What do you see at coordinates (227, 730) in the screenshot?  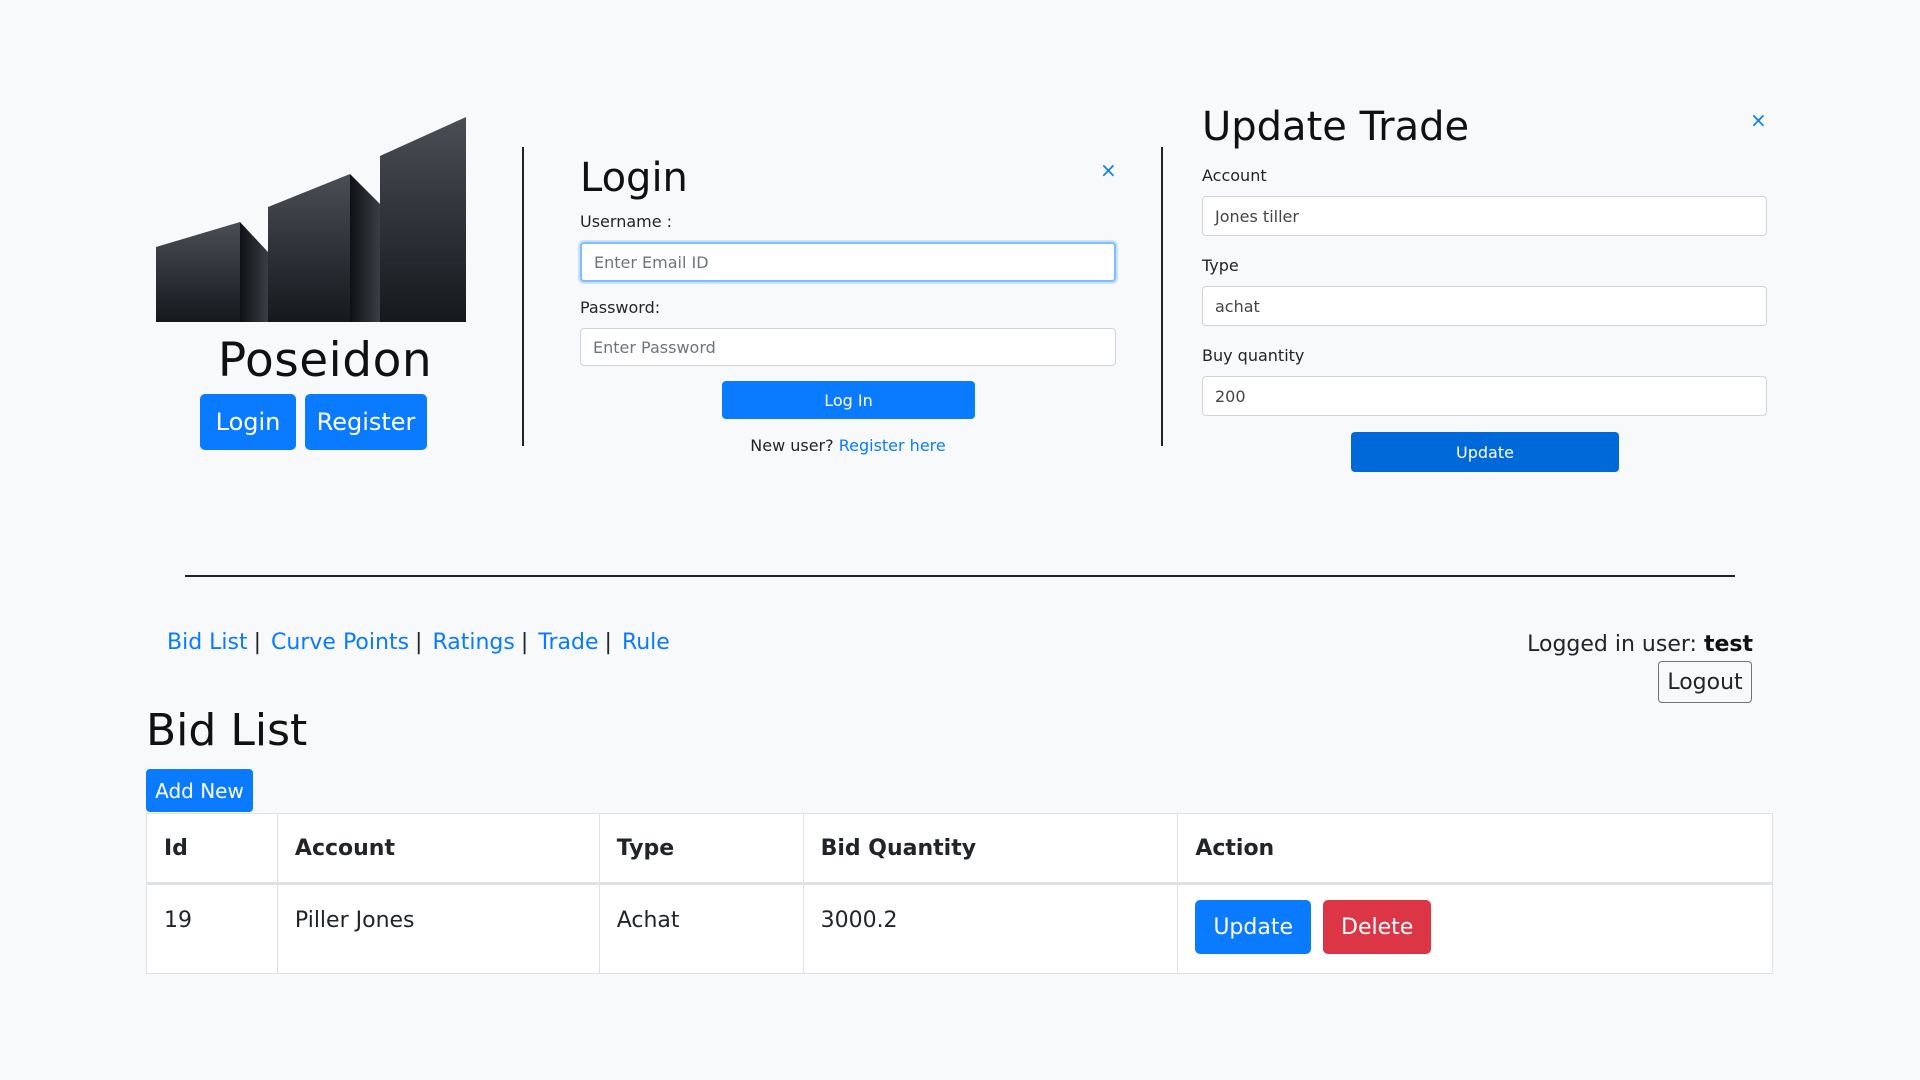 I see `bid-list-title: Bid List` at bounding box center [227, 730].